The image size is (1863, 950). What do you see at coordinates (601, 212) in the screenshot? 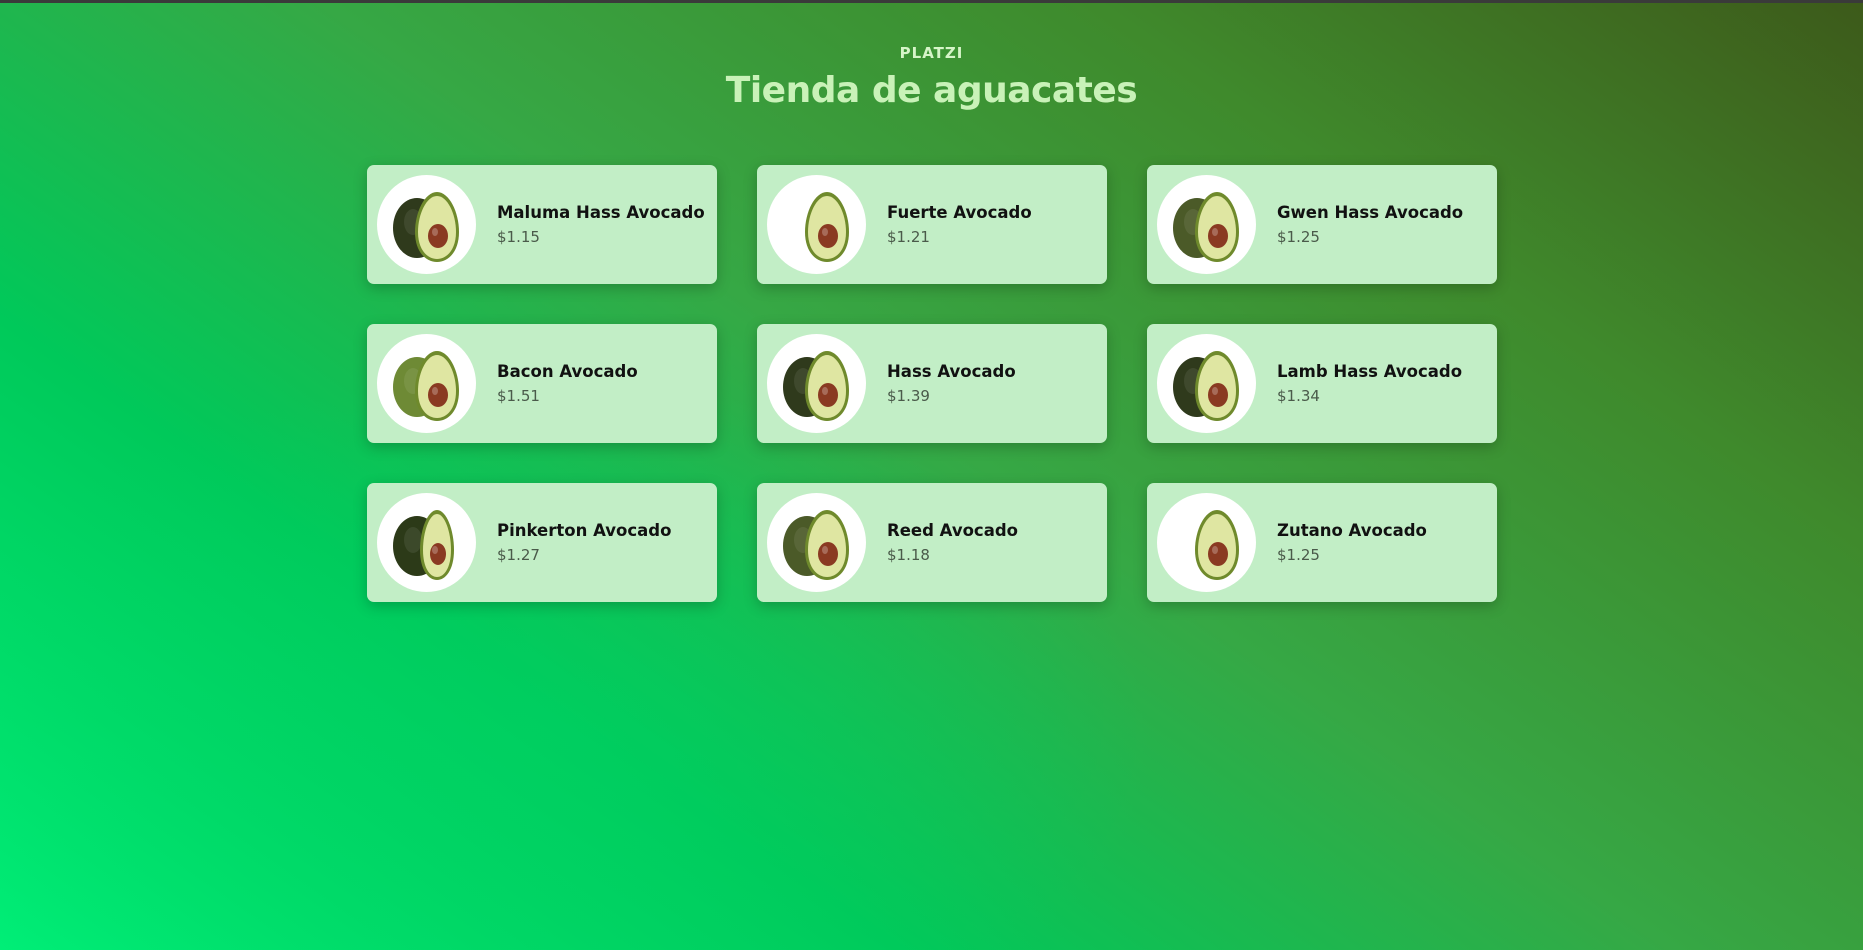
I see `product-name: Maluma Hass Avocado` at bounding box center [601, 212].